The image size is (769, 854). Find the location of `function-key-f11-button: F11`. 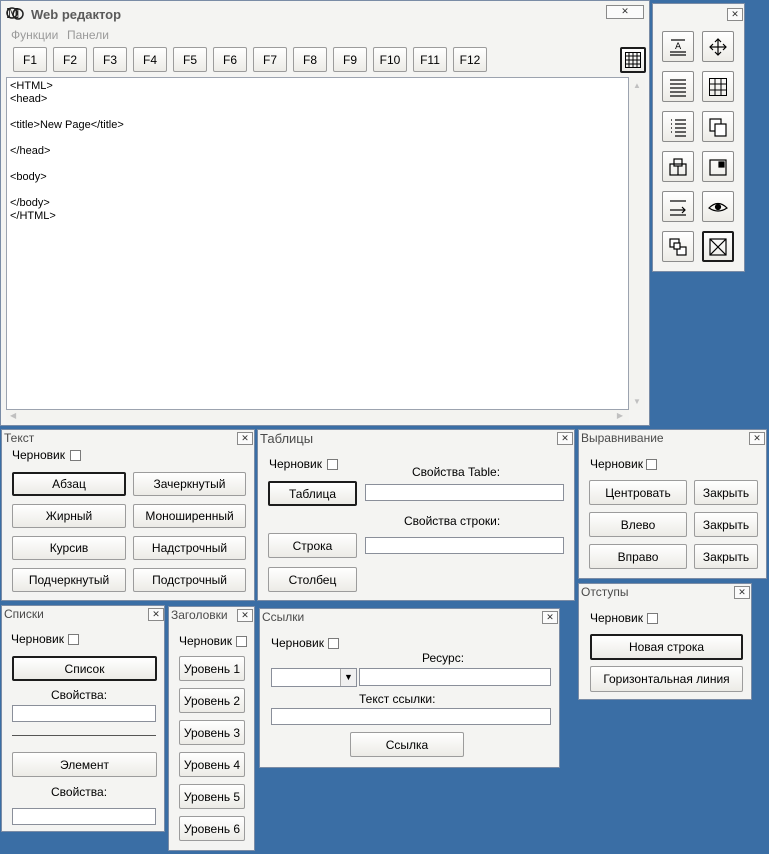

function-key-f11-button: F11 is located at coordinates (430, 59).